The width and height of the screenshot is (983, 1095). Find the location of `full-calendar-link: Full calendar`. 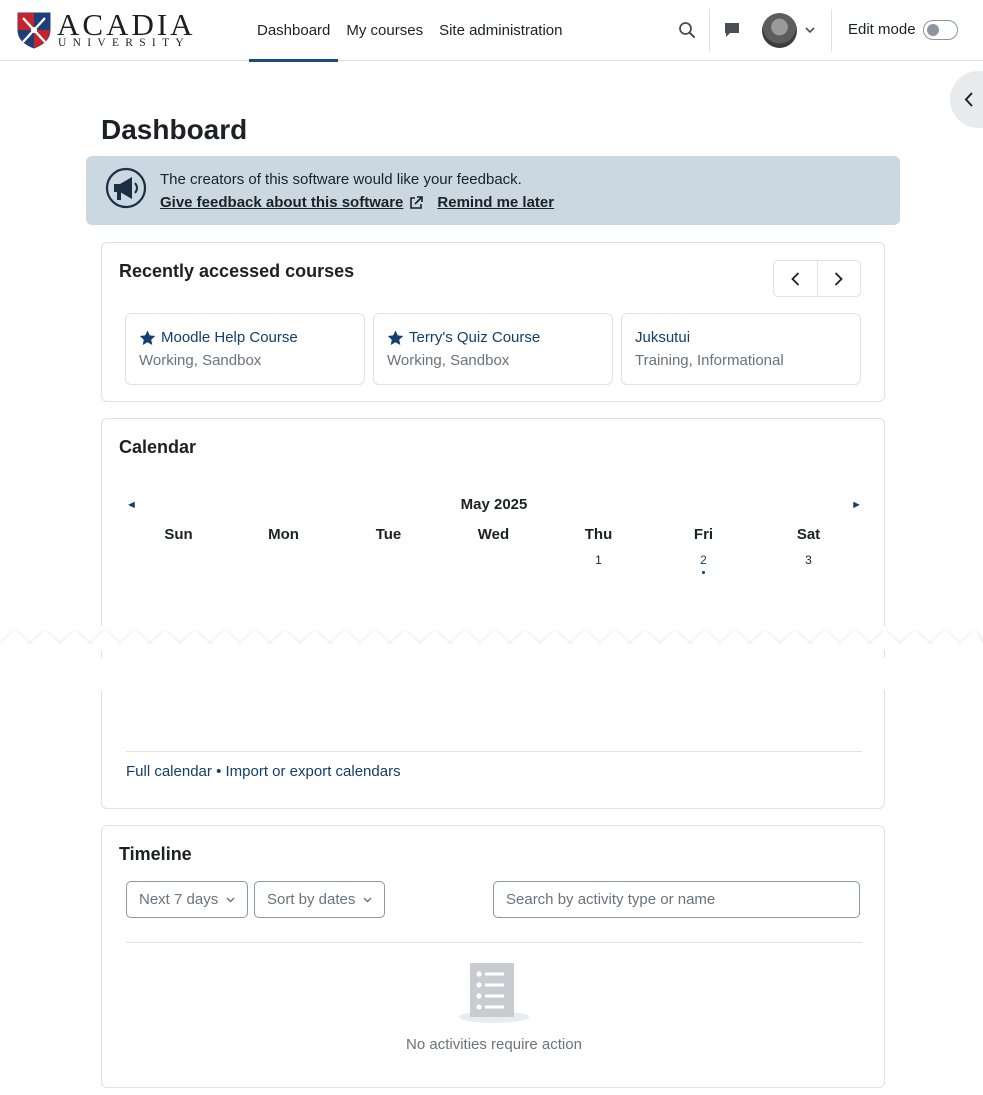

full-calendar-link: Full calendar is located at coordinates (169, 771).